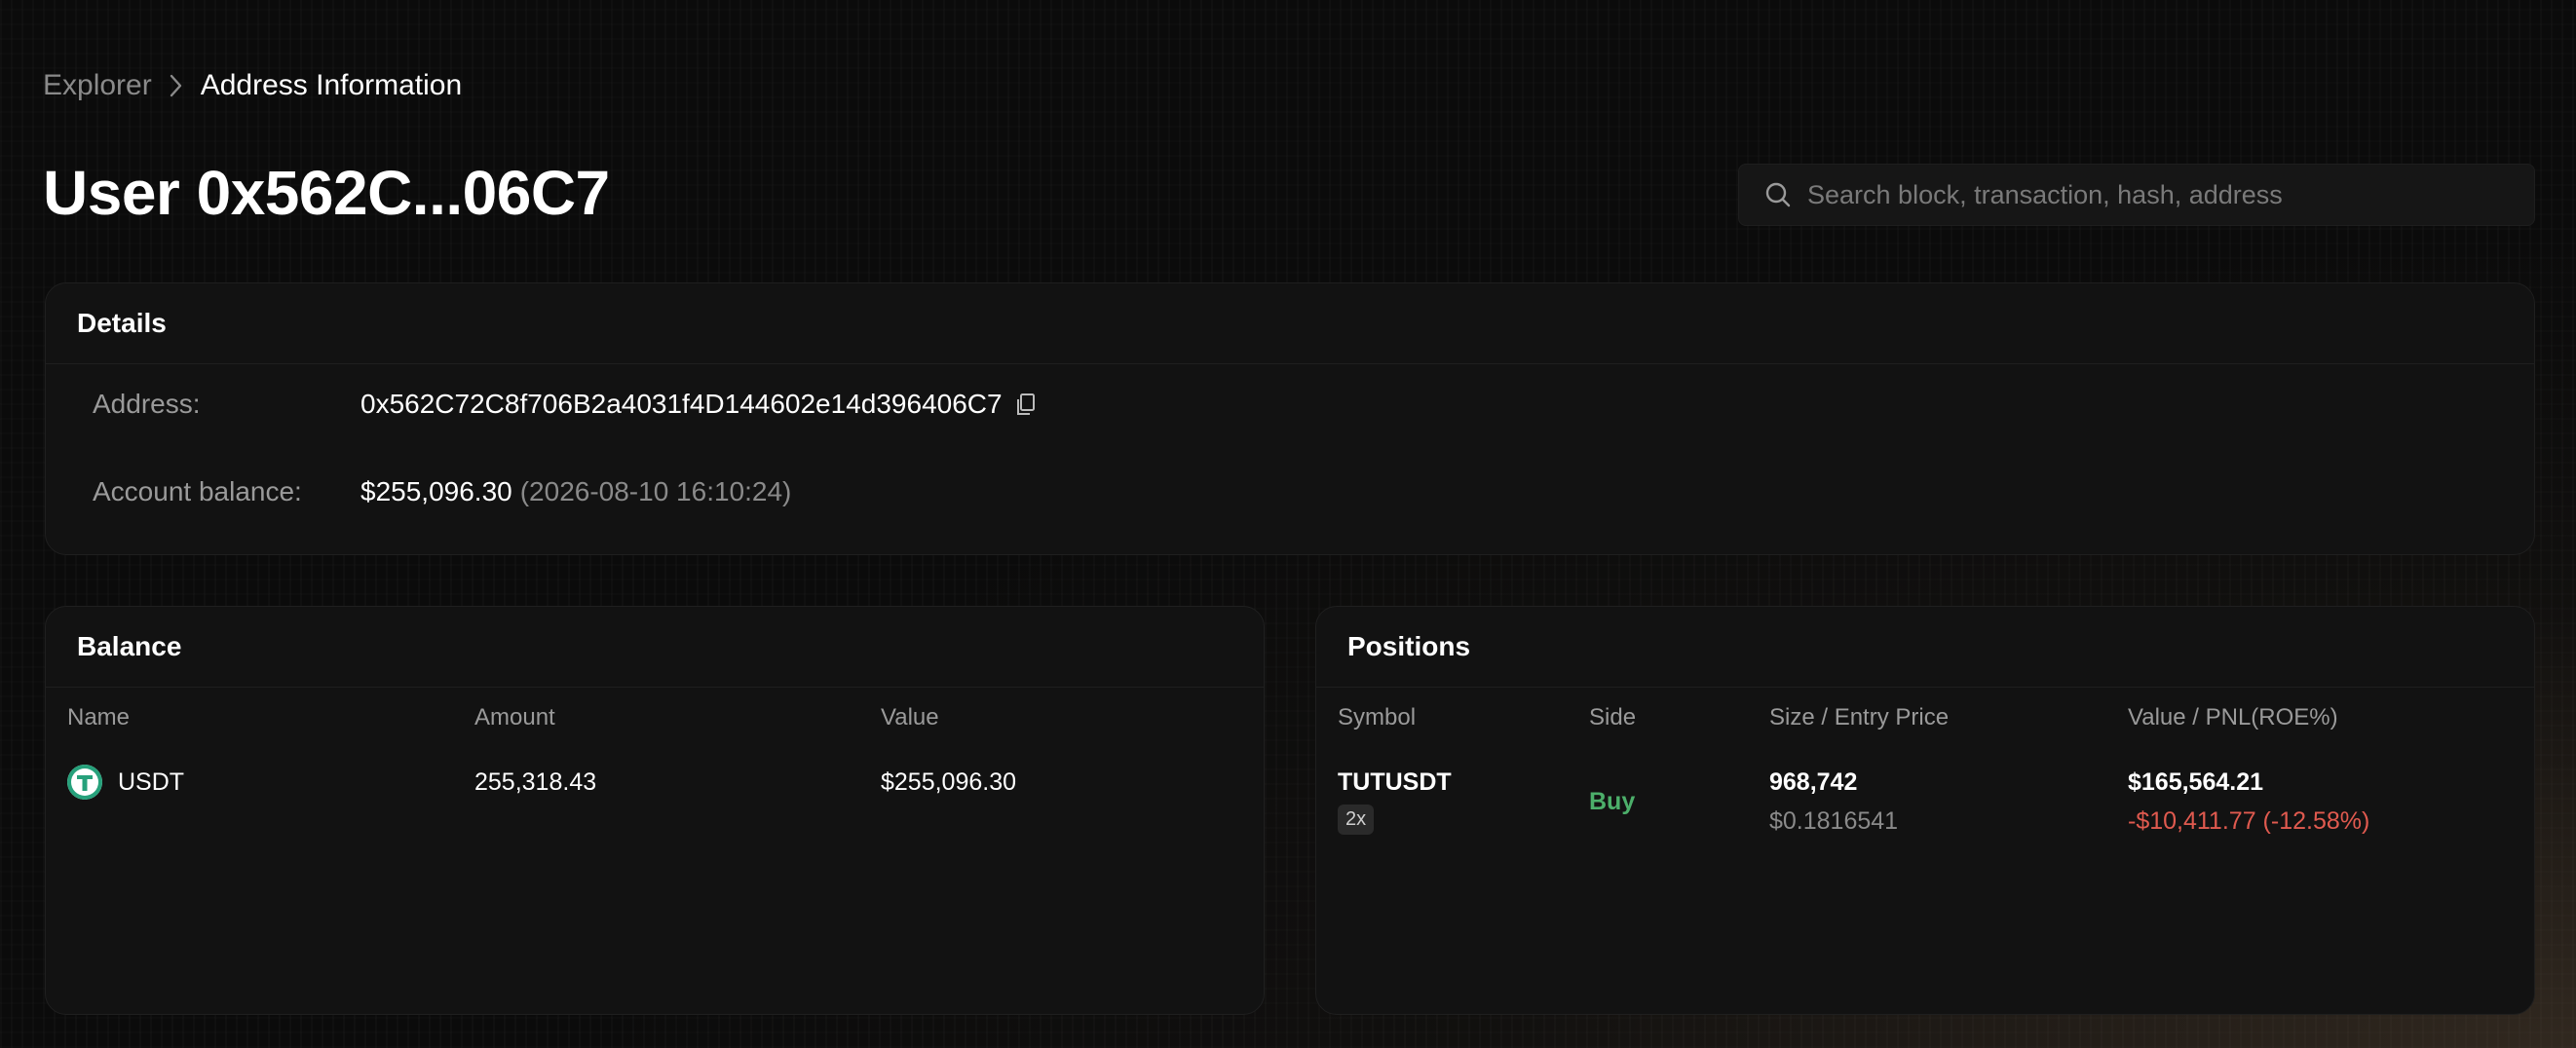 Image resolution: width=2576 pixels, height=1048 pixels. I want to click on positions-col-size: Size / Entry Price, so click(1859, 717).